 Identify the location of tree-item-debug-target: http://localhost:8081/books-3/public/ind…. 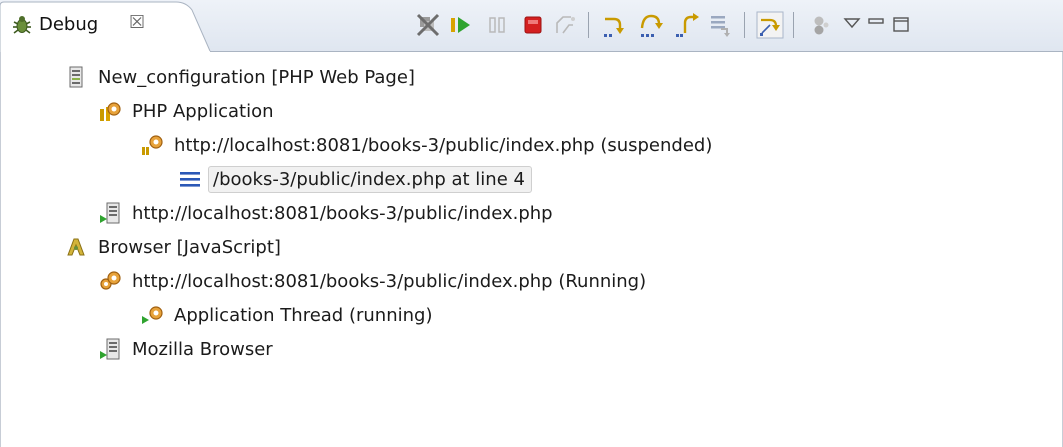
(426, 145).